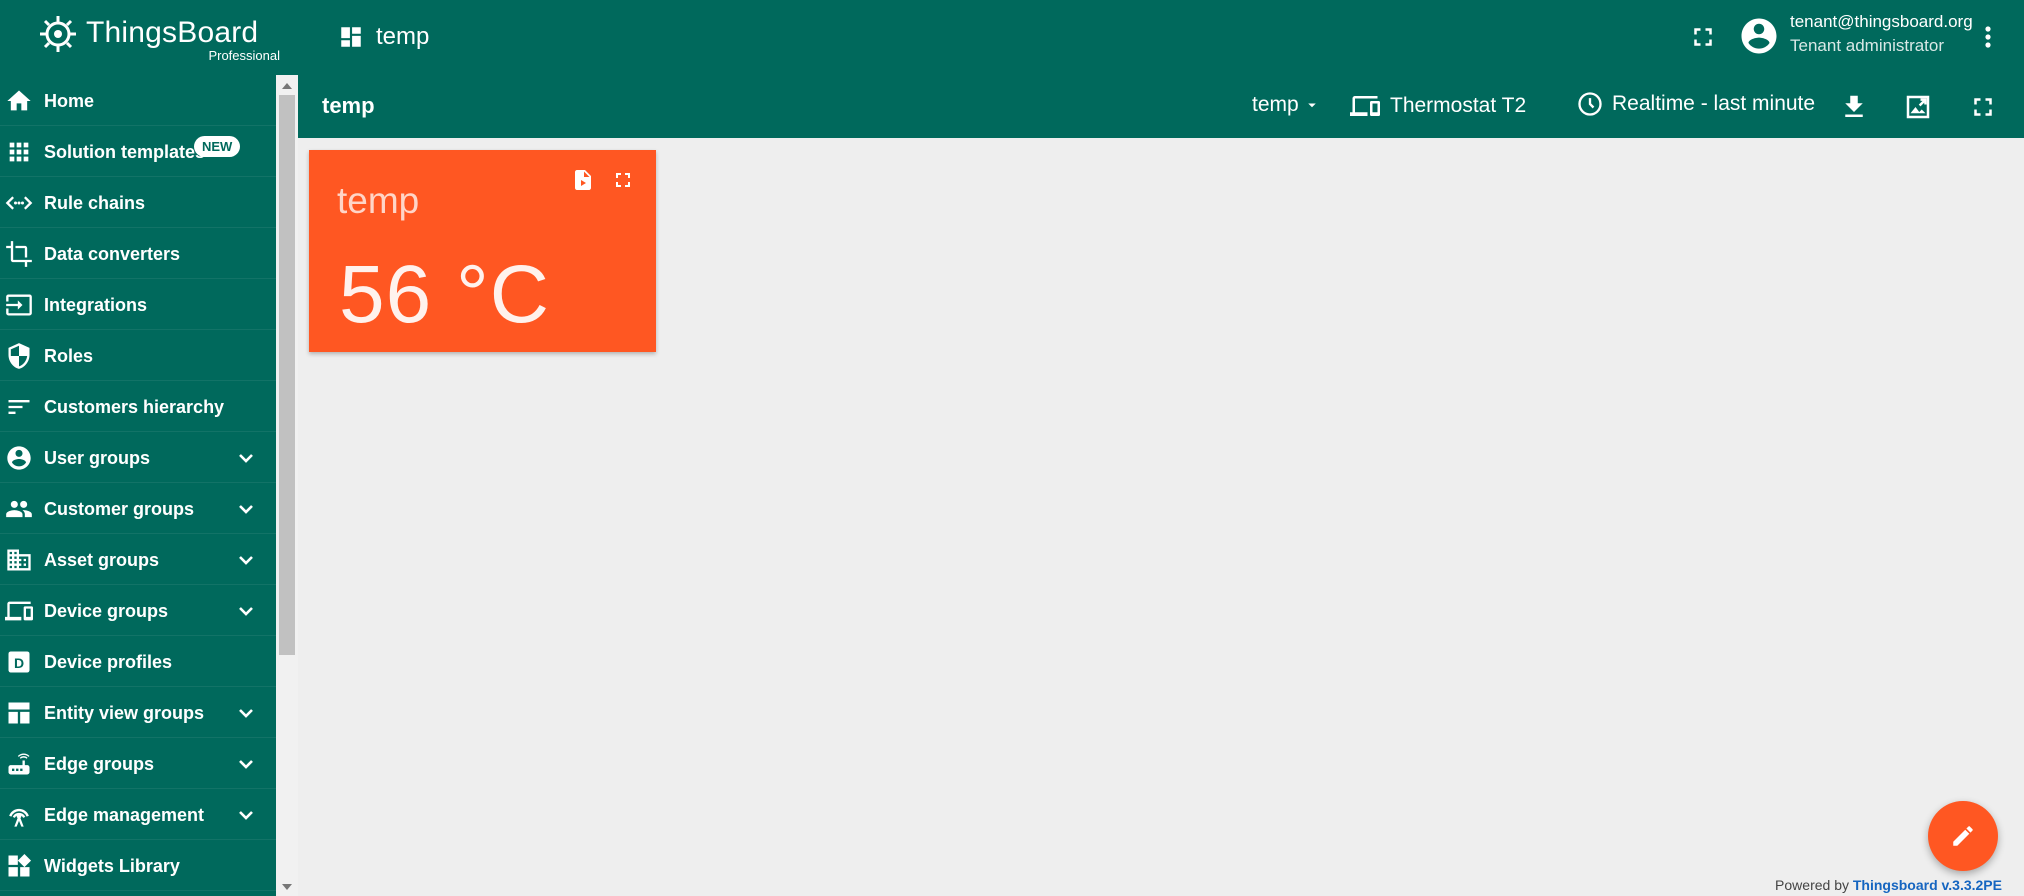 The width and height of the screenshot is (2024, 896). I want to click on more-vert-icon, so click(1988, 37).